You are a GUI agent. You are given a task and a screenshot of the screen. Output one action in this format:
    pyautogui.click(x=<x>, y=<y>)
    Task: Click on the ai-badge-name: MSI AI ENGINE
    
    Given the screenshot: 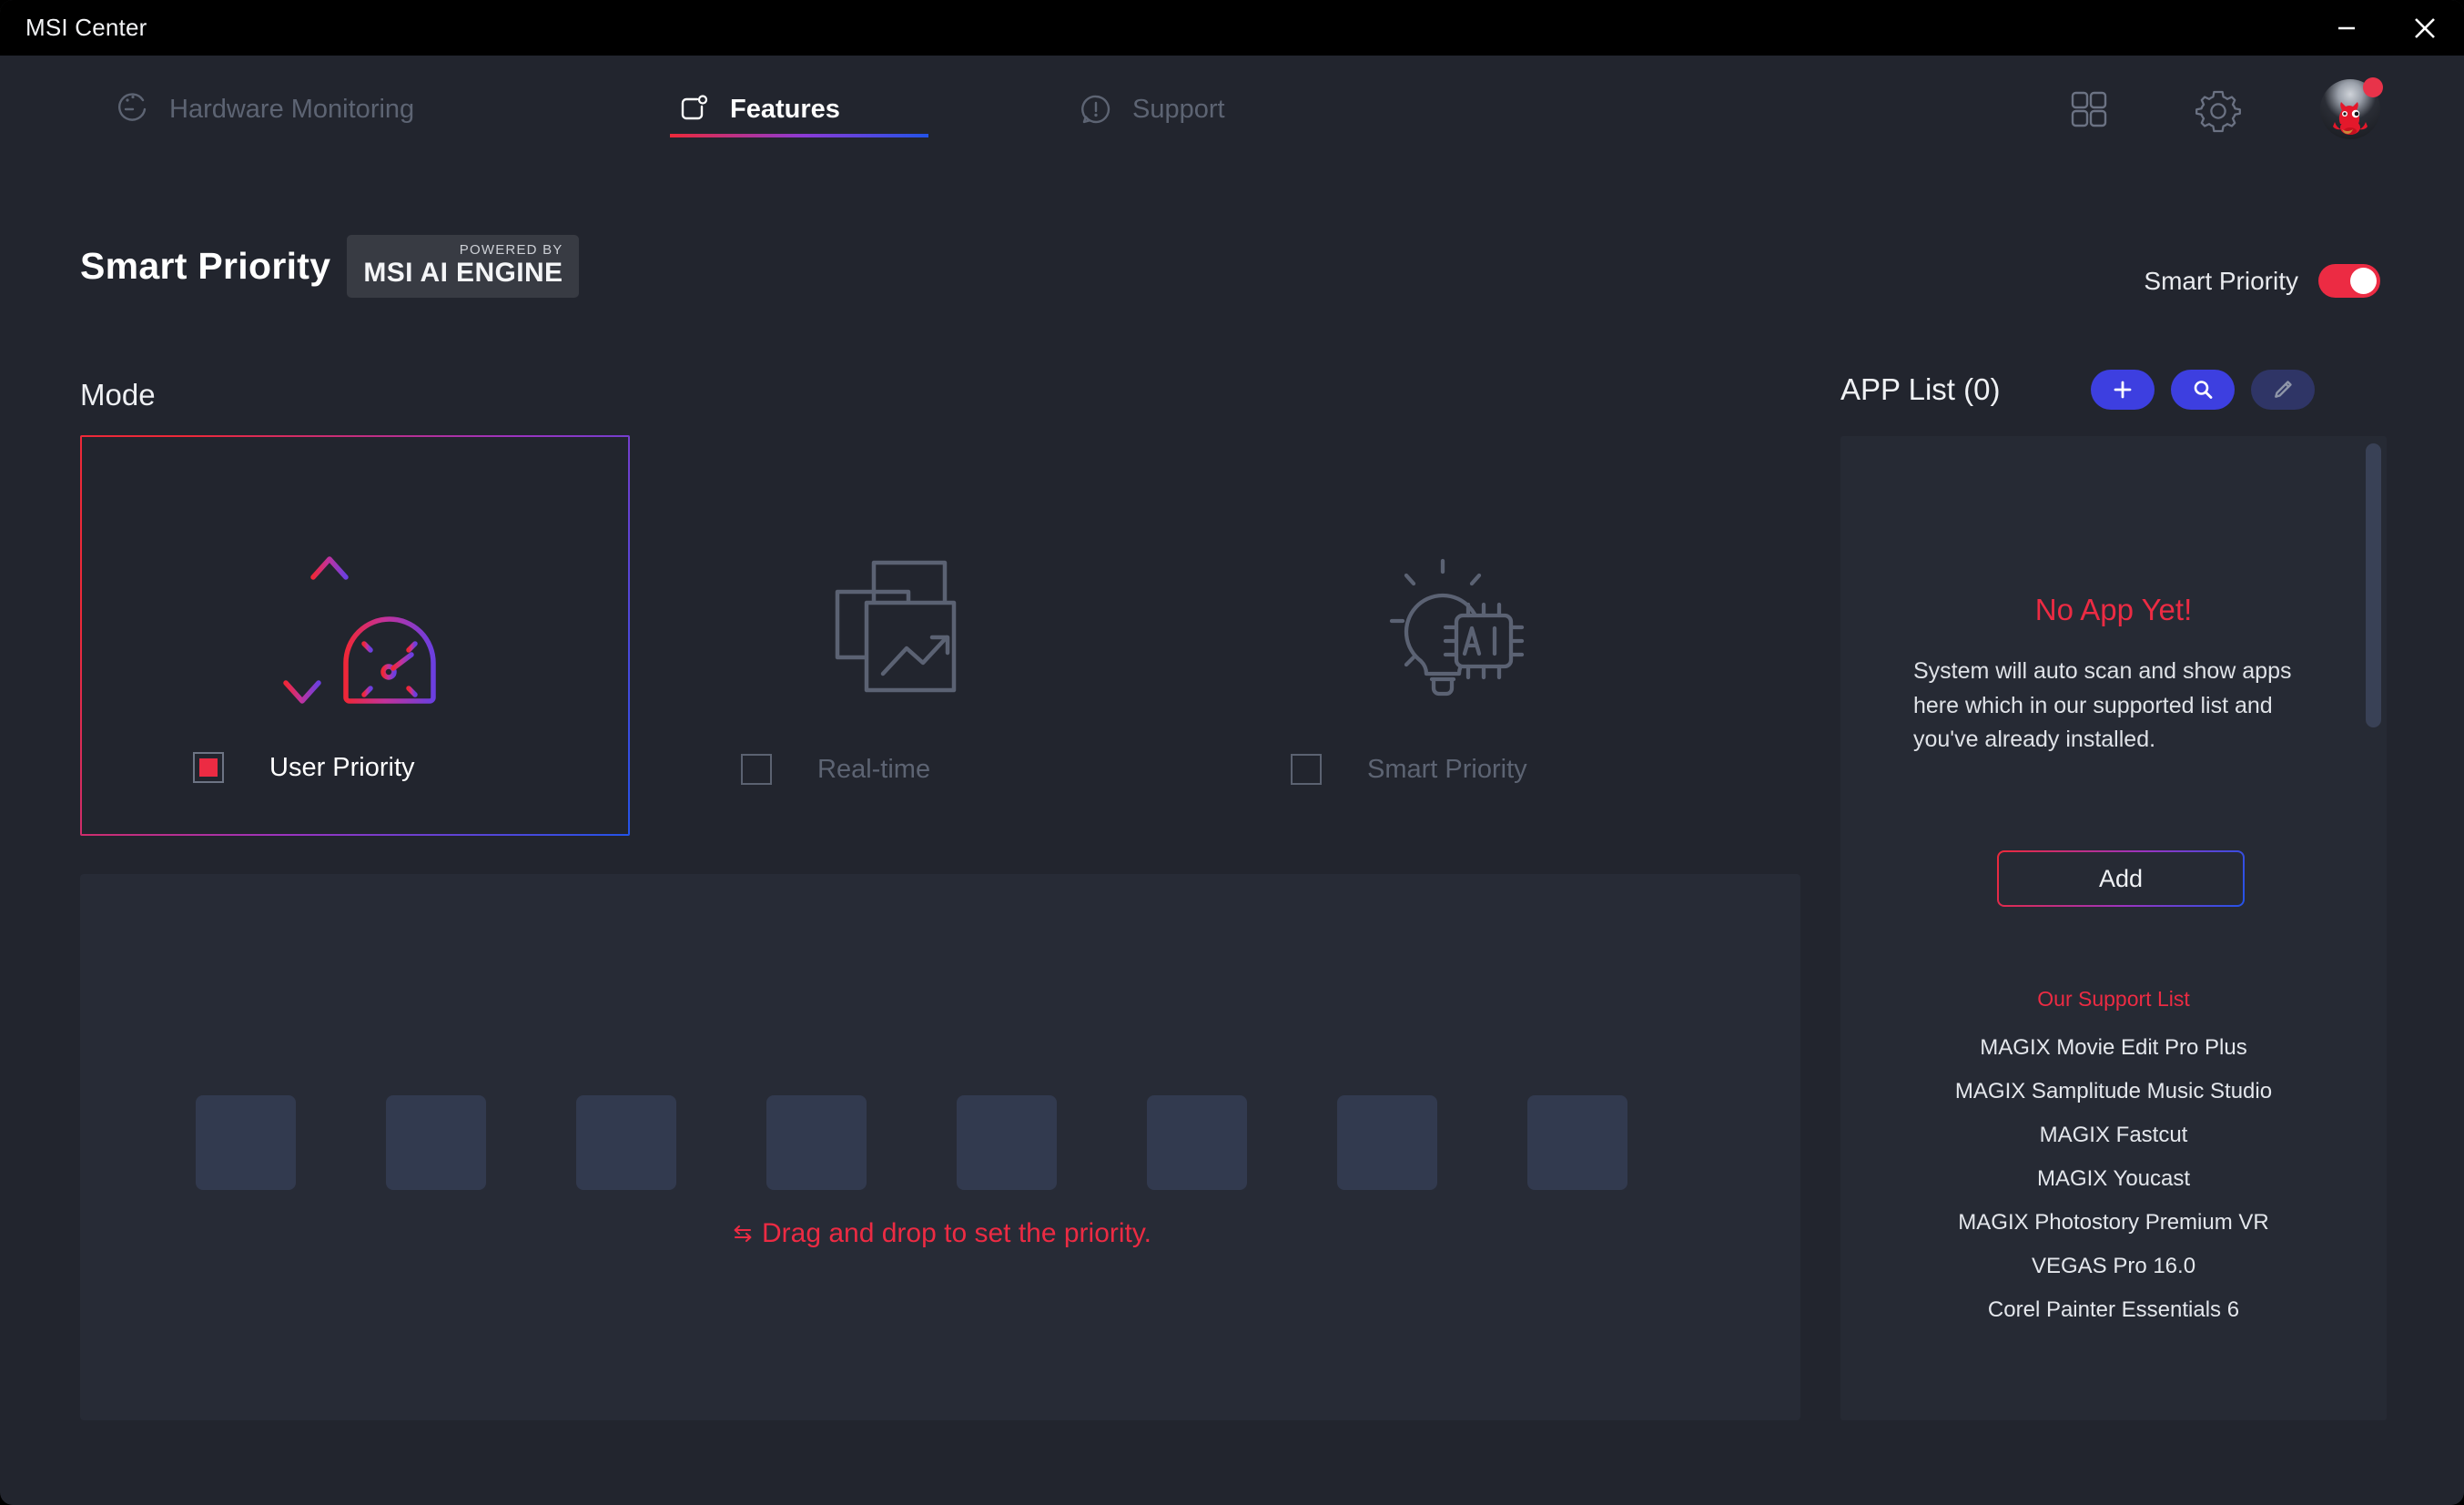 What is the action you would take?
    pyautogui.click(x=463, y=273)
    